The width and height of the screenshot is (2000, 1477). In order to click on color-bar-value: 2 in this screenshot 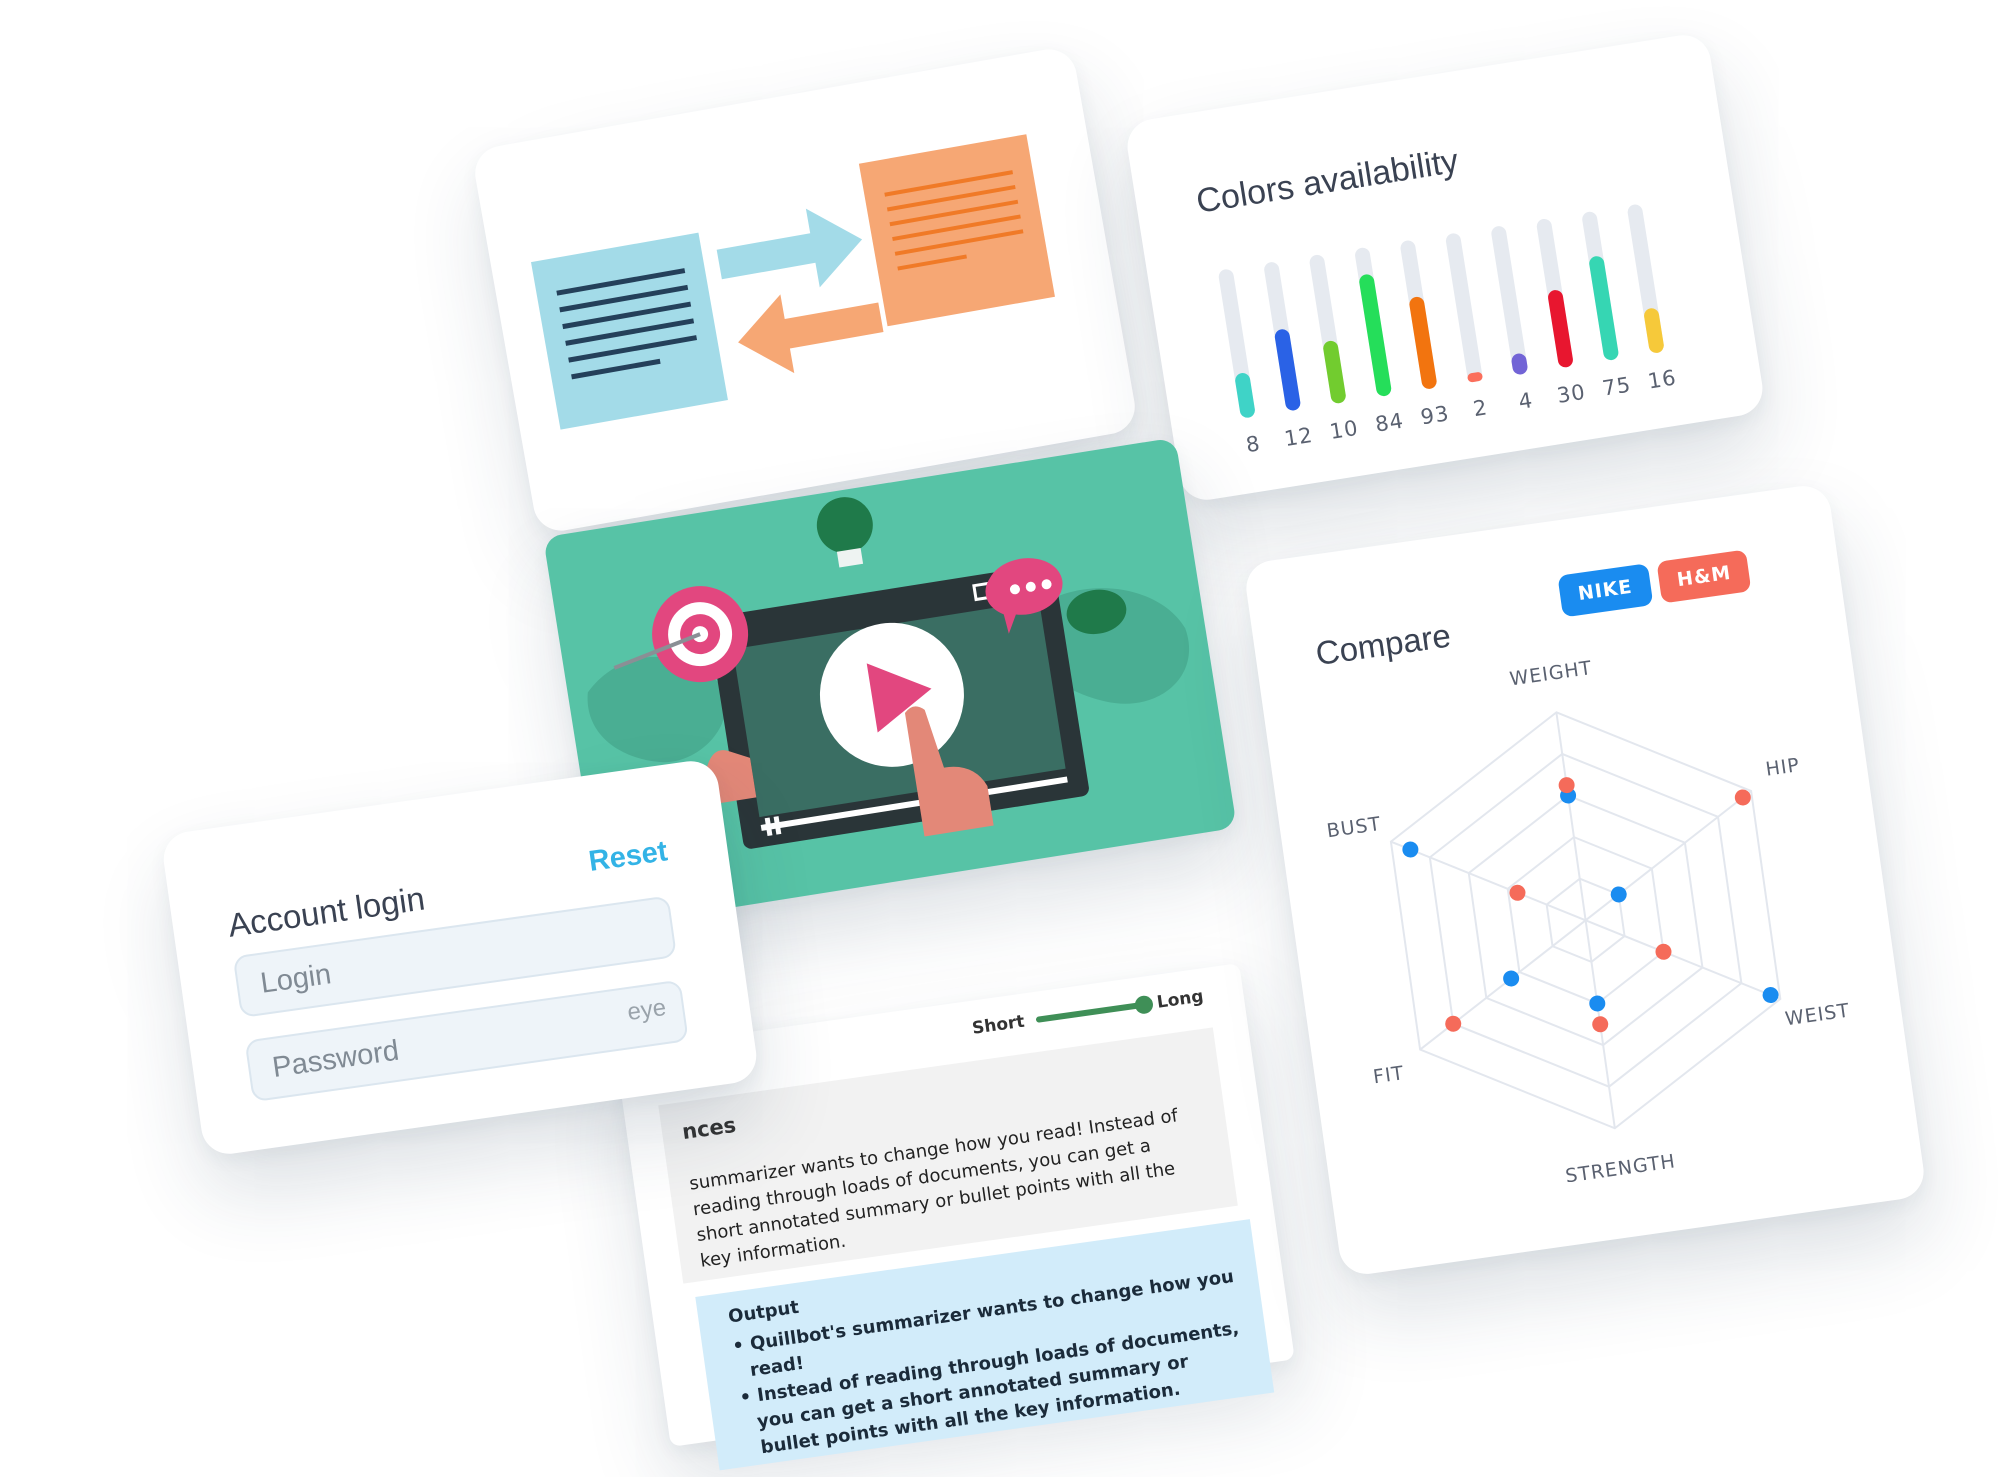, I will do `click(1480, 408)`.